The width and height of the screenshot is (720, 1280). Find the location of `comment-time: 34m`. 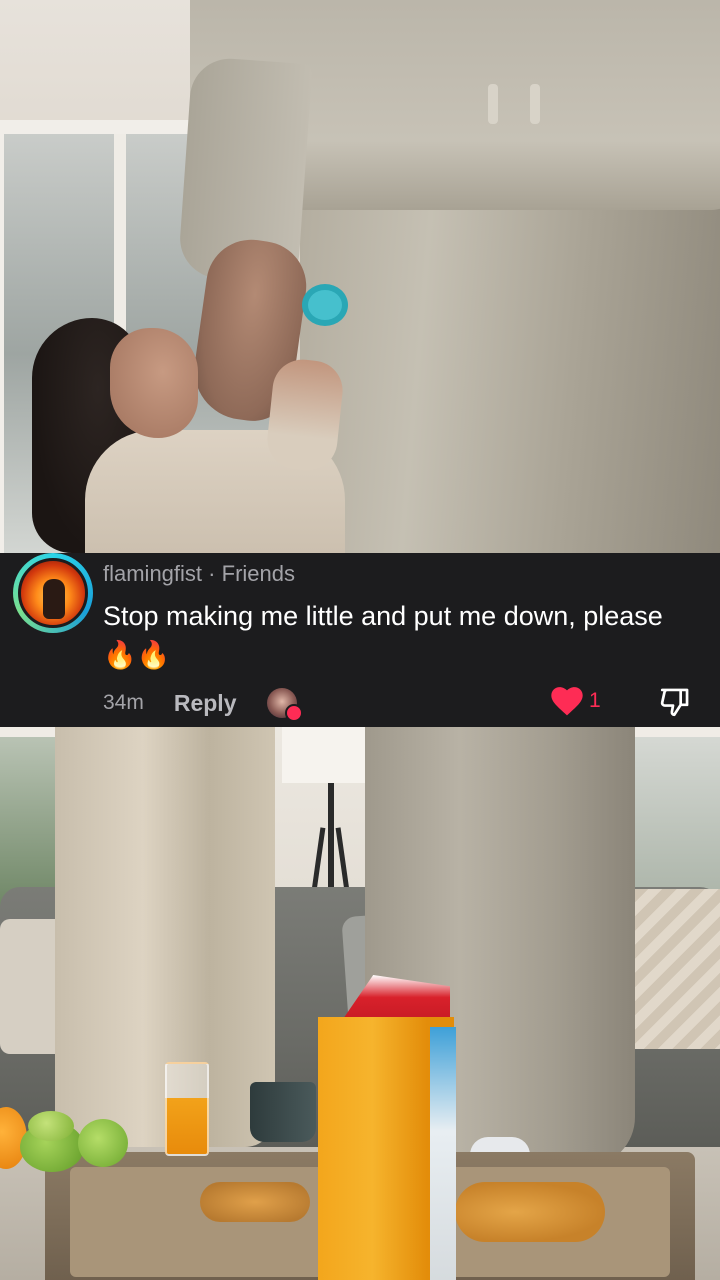

comment-time: 34m is located at coordinates (123, 702).